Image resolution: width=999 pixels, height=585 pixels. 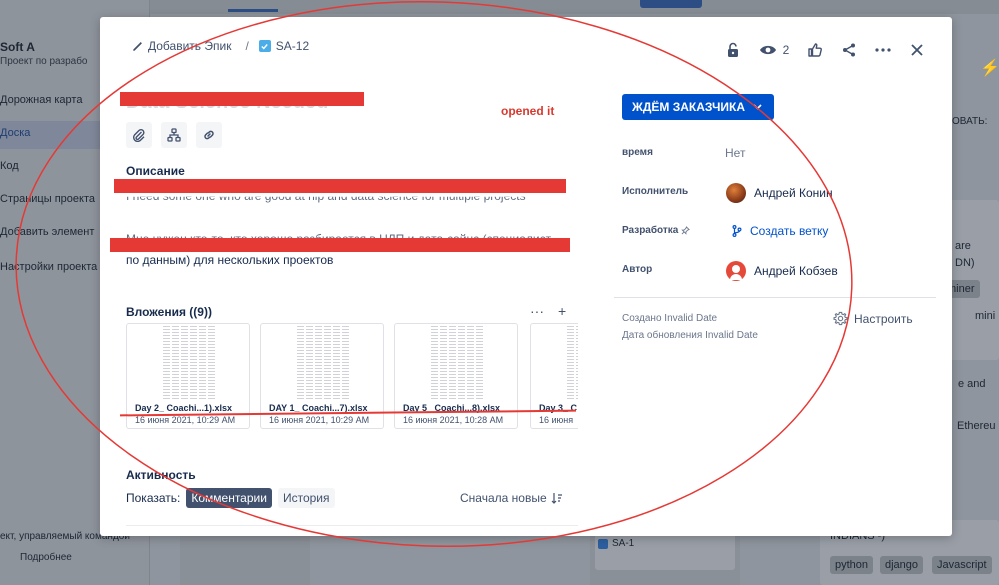 What do you see at coordinates (793, 193) in the screenshot?
I see `assignee-name: Андрей Конин` at bounding box center [793, 193].